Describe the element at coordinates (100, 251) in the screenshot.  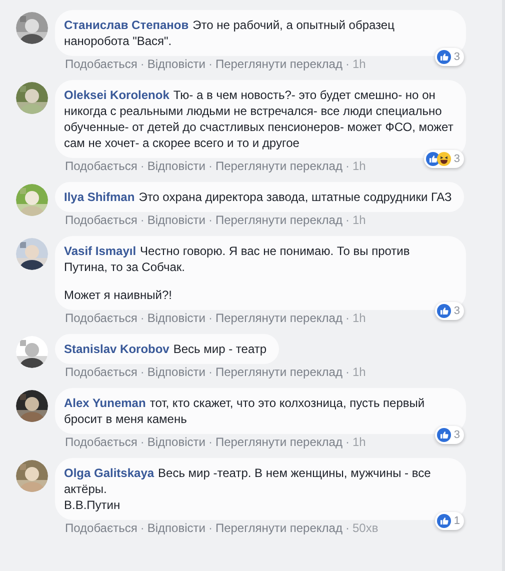
I see `author-link: Vasif Ismayıl` at that location.